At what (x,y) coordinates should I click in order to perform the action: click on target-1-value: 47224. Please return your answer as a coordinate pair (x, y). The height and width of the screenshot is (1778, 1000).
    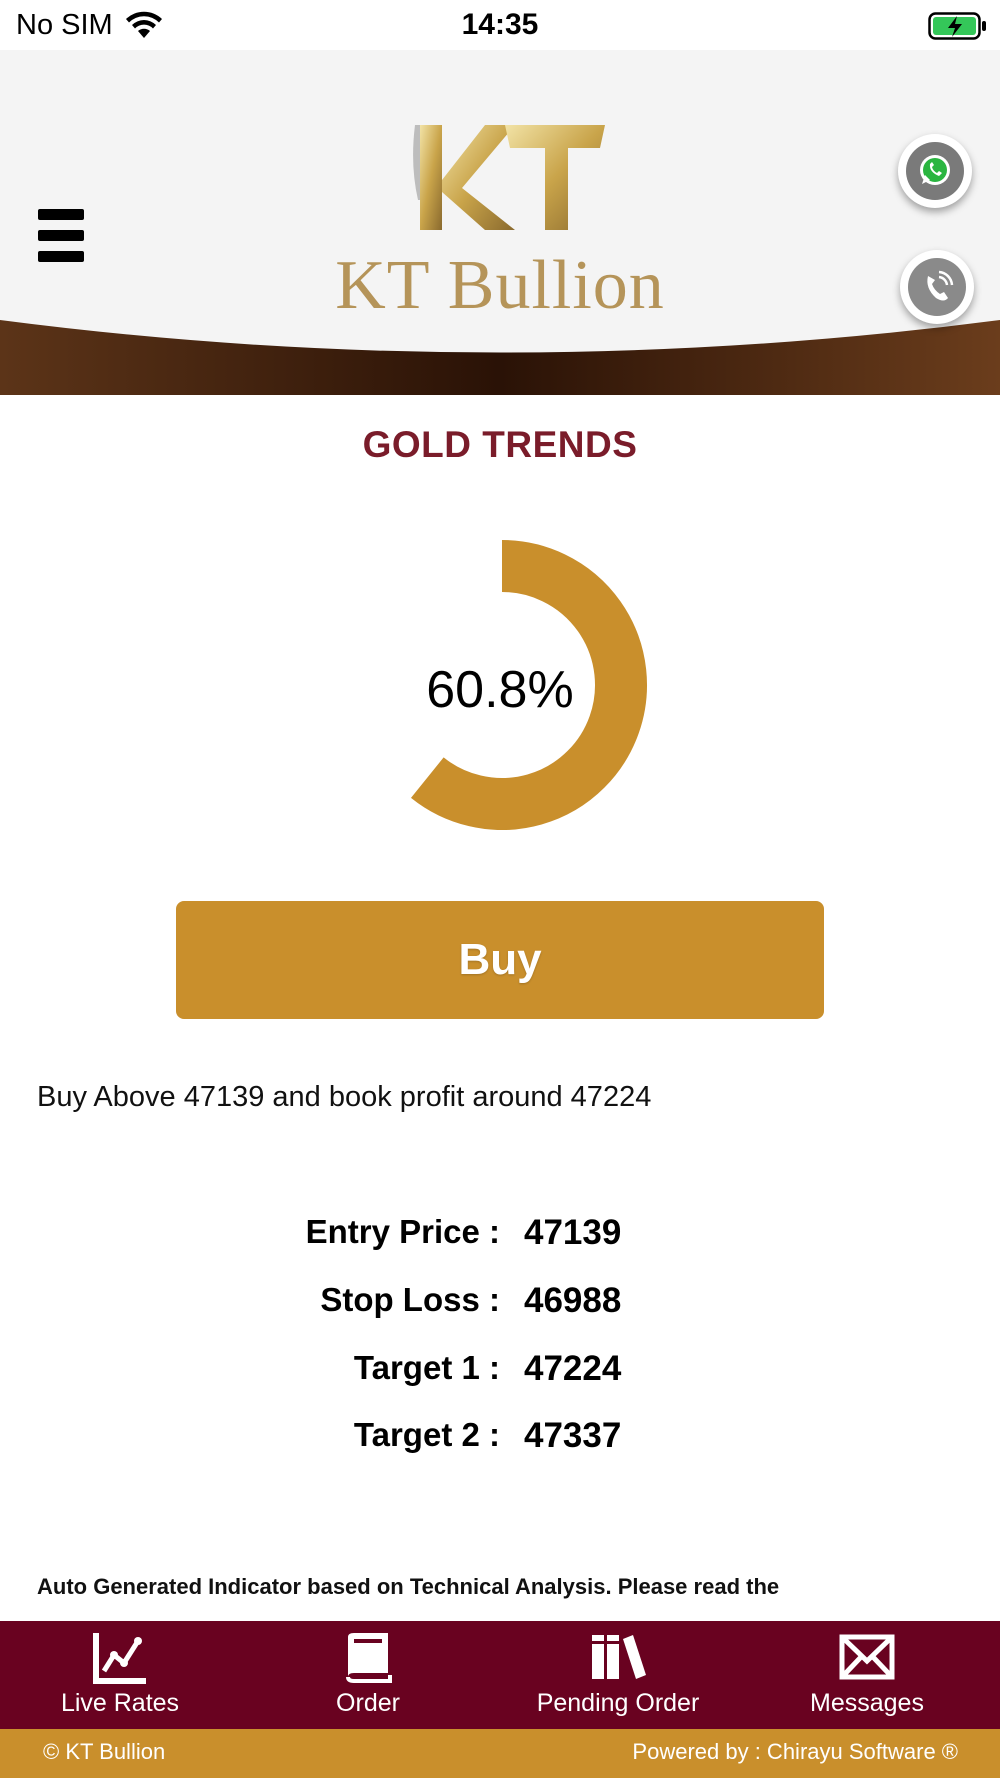
    Looking at the image, I should click on (573, 1368).